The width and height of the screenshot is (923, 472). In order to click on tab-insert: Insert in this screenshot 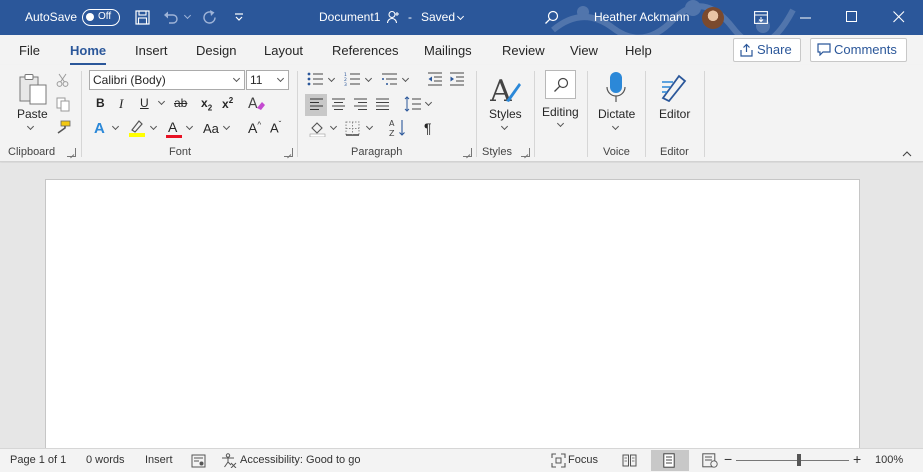, I will do `click(151, 50)`.